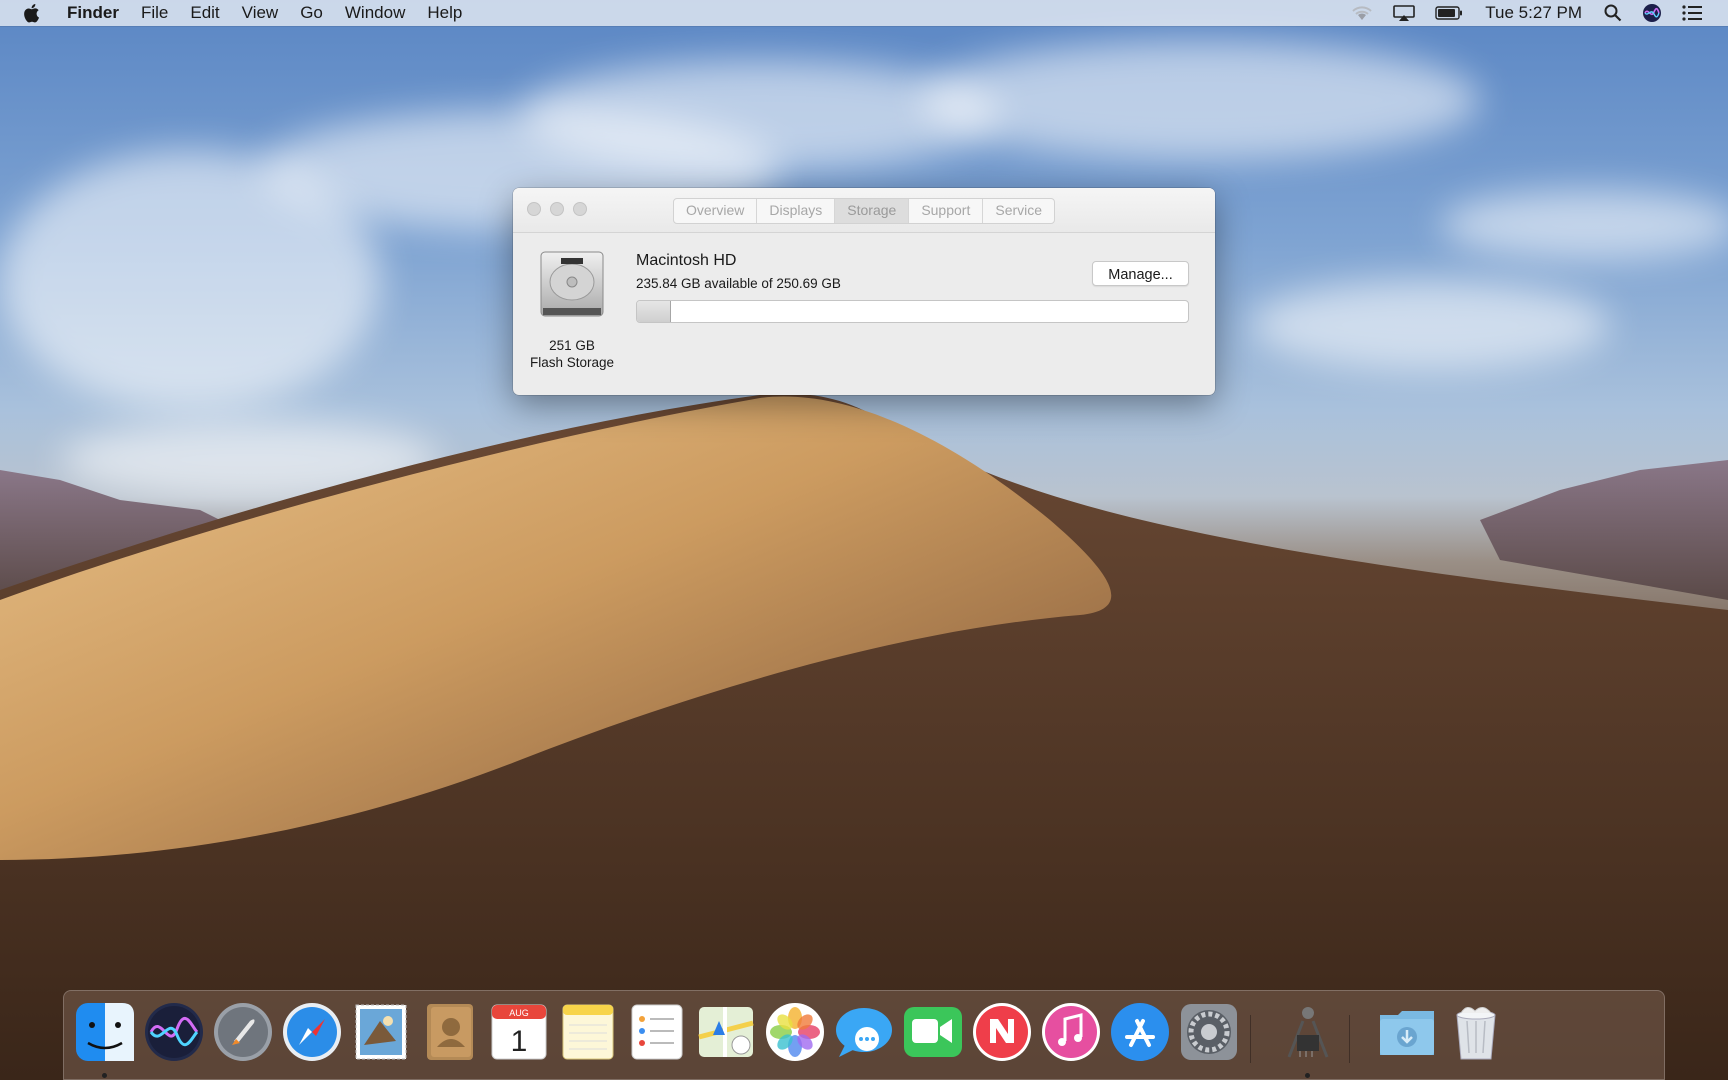  I want to click on disk-type: Flash Storage, so click(572, 362).